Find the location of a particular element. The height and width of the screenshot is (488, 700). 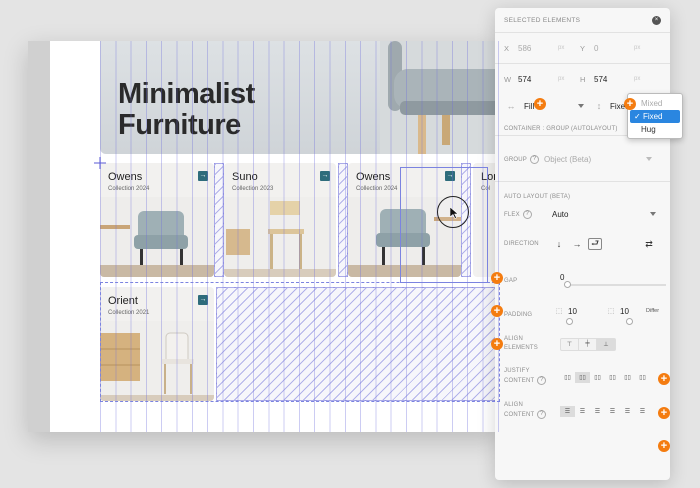

h-input: 574 is located at coordinates (614, 79).